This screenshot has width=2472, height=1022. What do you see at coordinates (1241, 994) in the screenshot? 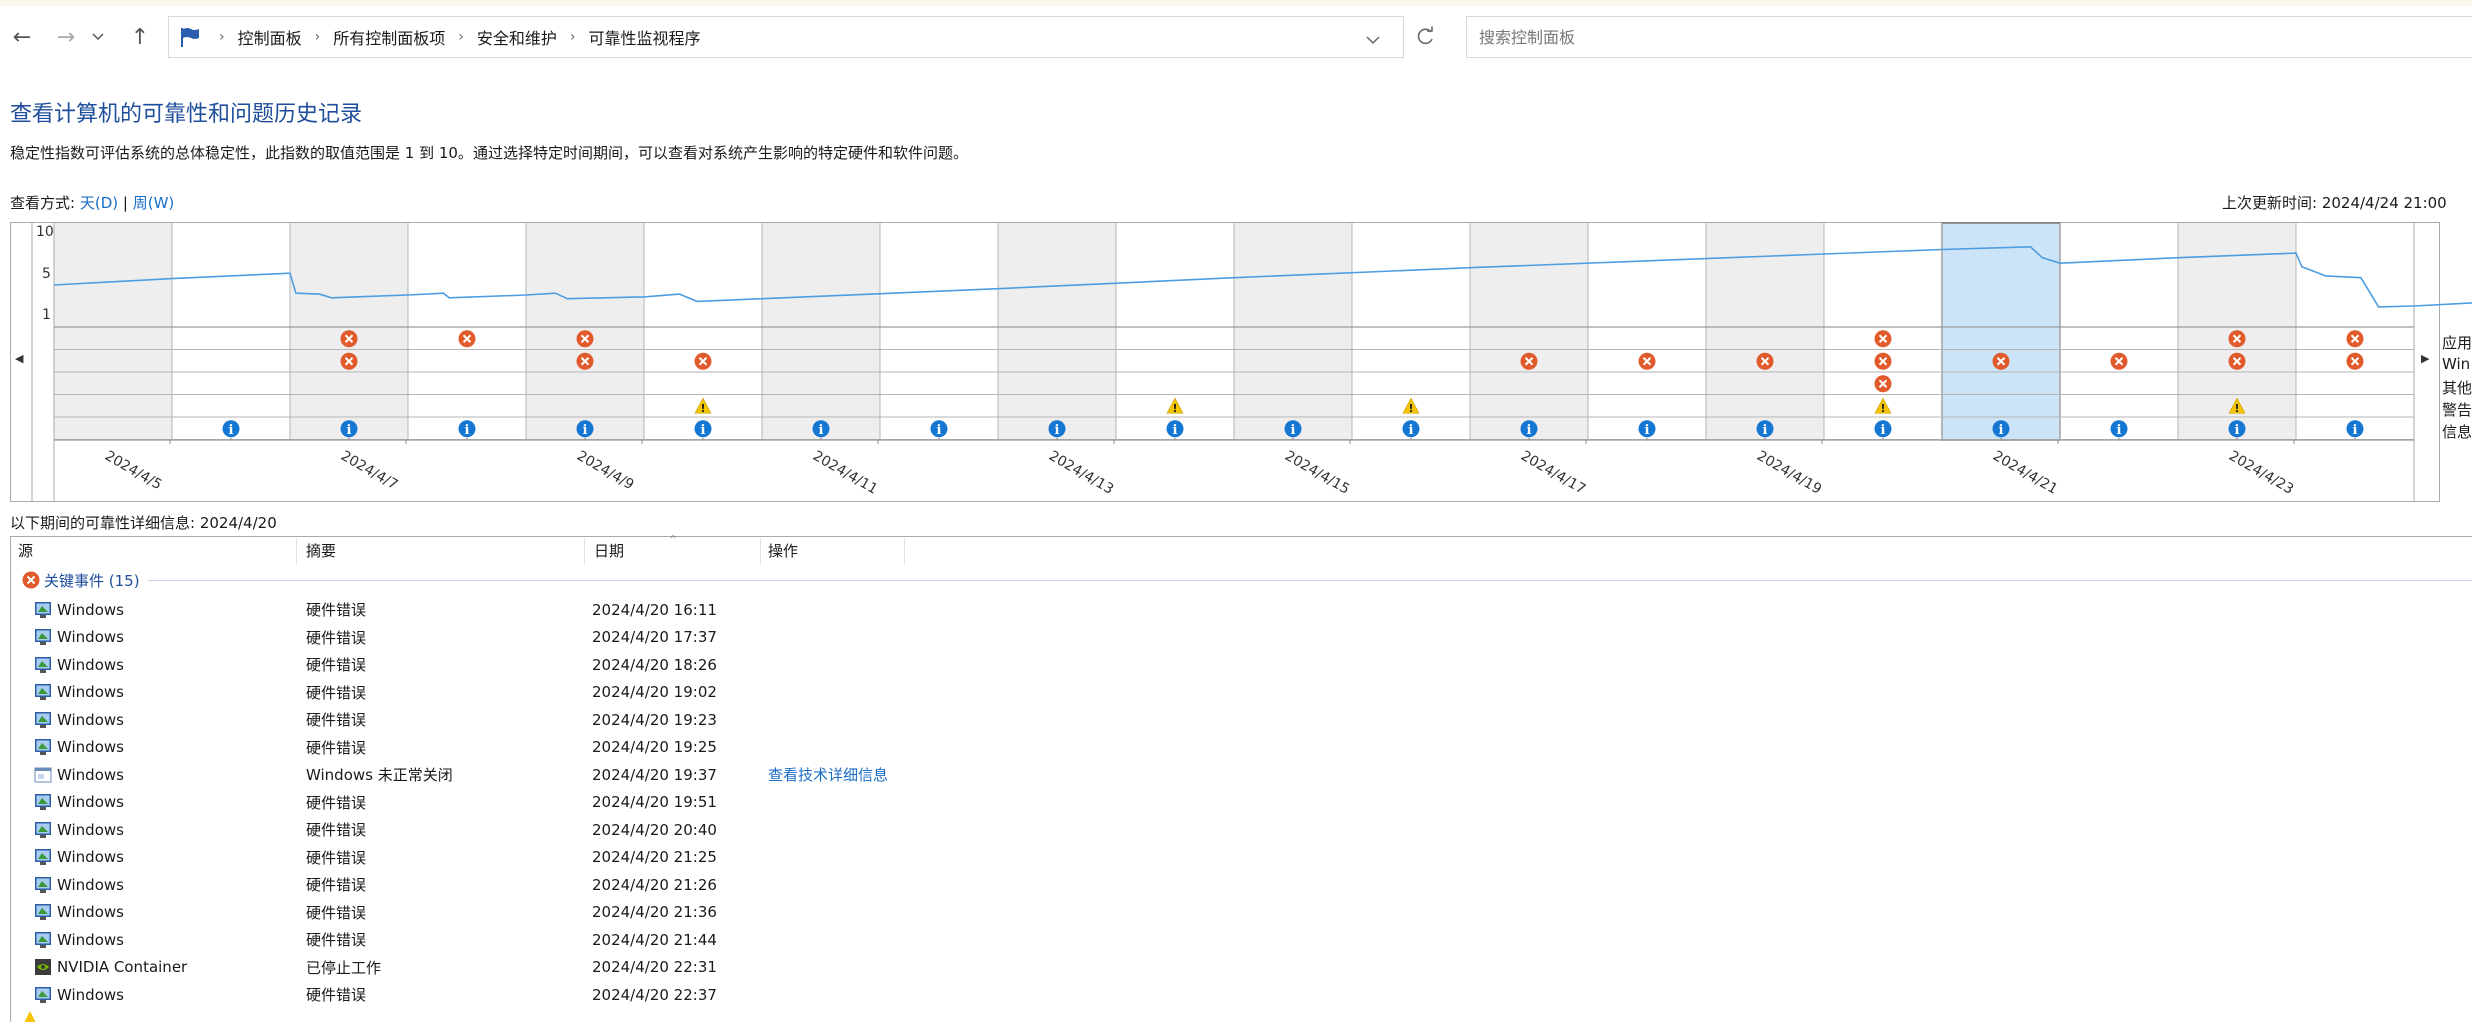
I see `table-row: Windows 硬件错误 2024/4/20 22:37` at bounding box center [1241, 994].